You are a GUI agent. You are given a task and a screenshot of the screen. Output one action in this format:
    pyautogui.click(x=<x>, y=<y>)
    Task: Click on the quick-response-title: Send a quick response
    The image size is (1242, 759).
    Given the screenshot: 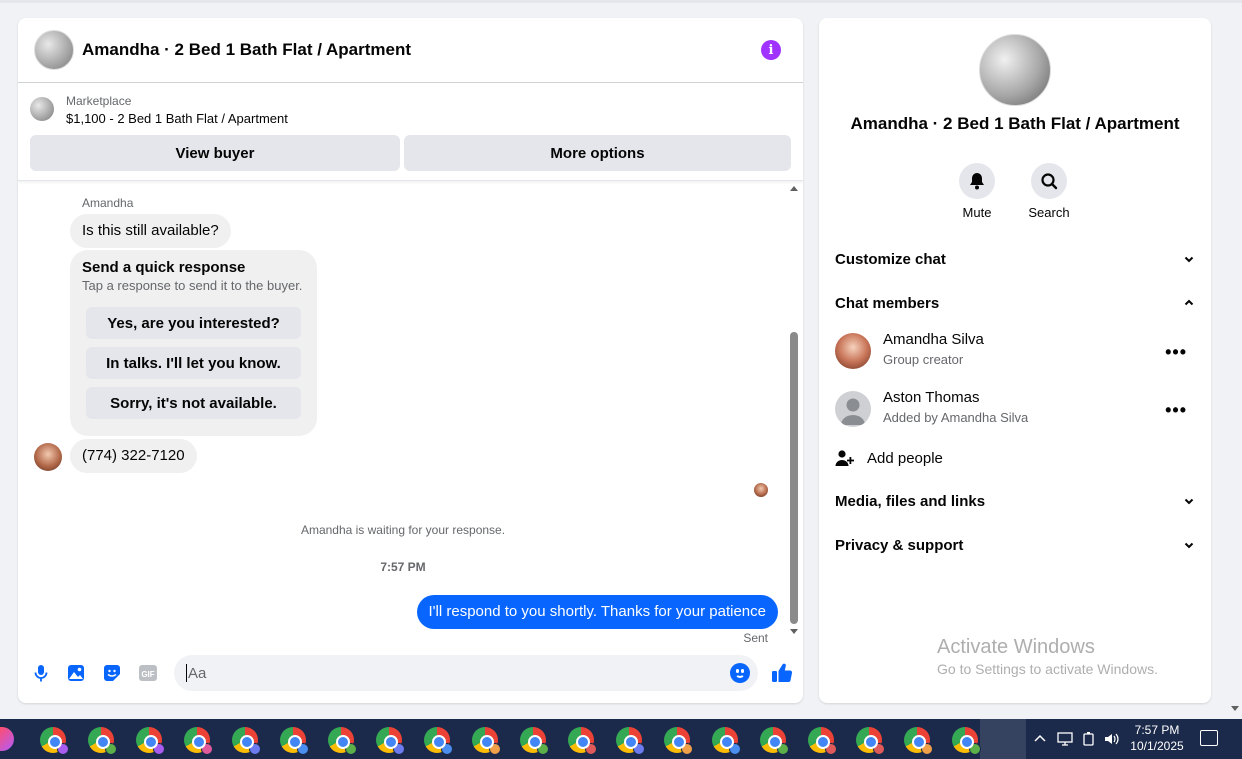 What is the action you would take?
    pyautogui.click(x=164, y=267)
    